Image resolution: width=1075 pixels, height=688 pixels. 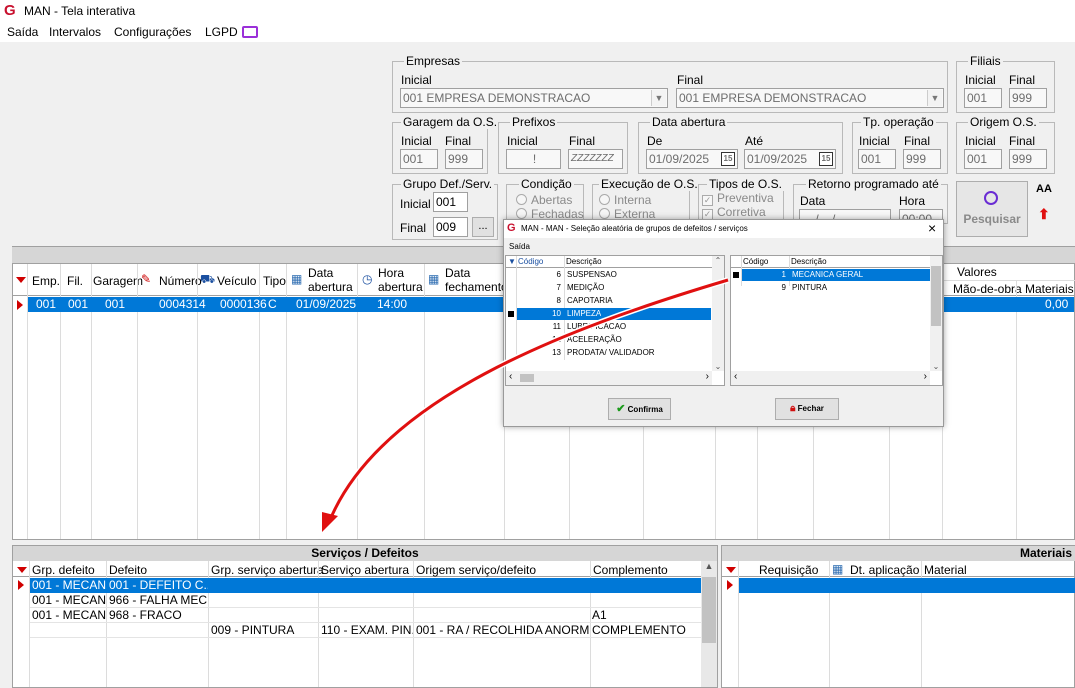 What do you see at coordinates (528, 399) in the screenshot?
I see `arrow-path` at bounding box center [528, 399].